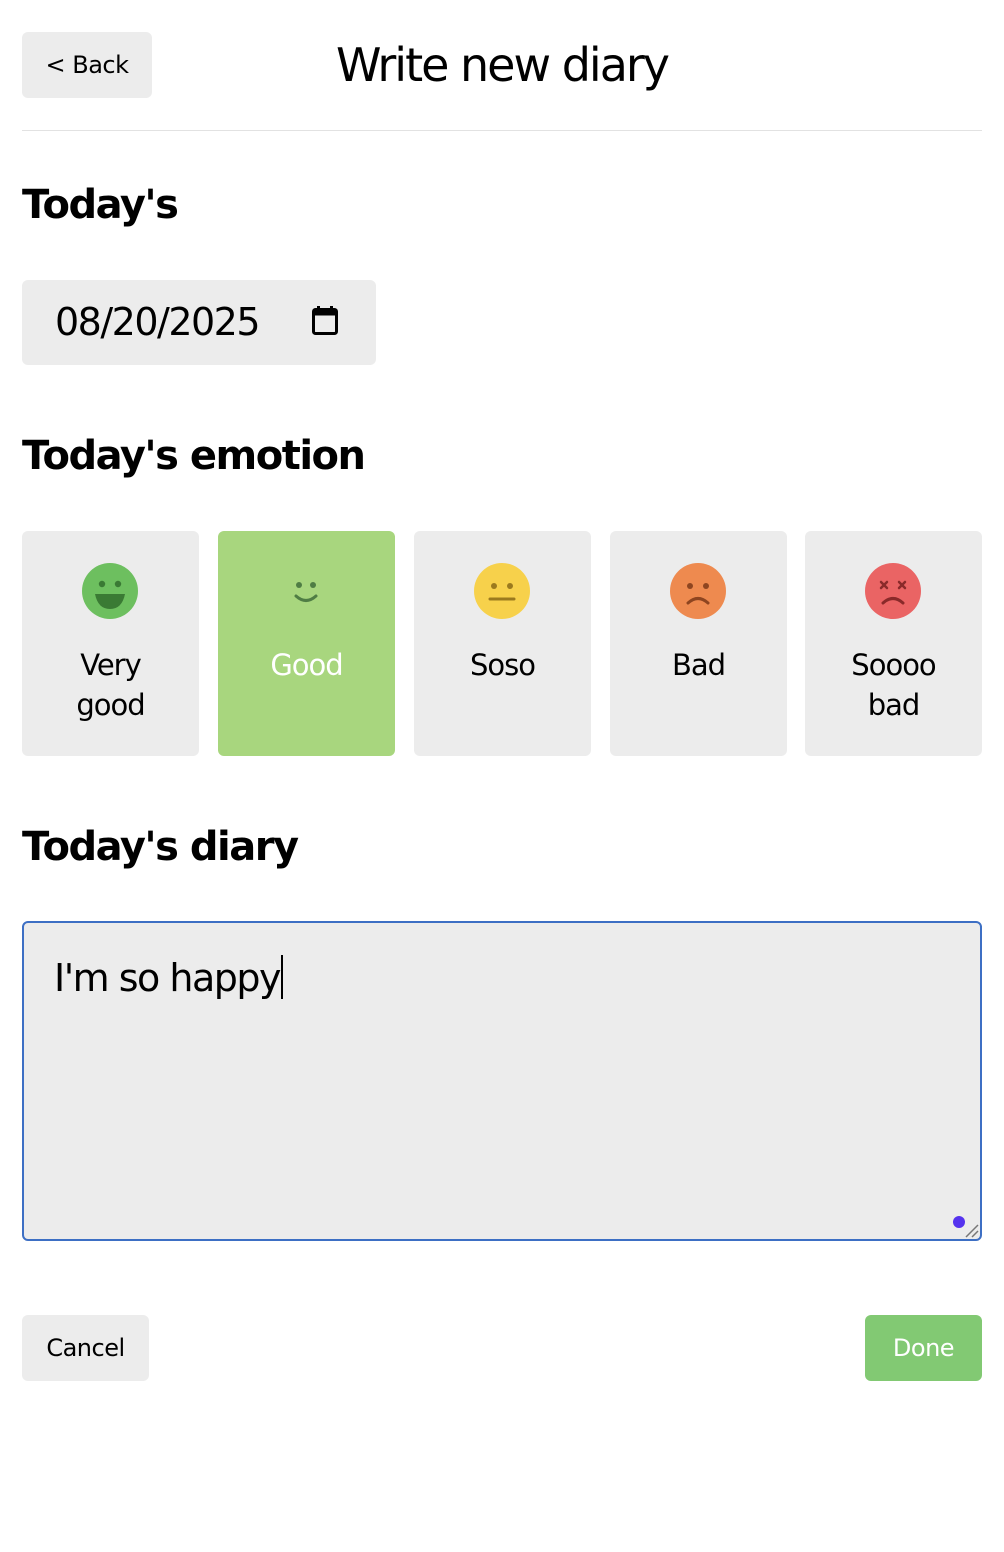 The width and height of the screenshot is (1004, 1552). Describe the element at coordinates (306, 591) in the screenshot. I see `good-face-icon` at that location.